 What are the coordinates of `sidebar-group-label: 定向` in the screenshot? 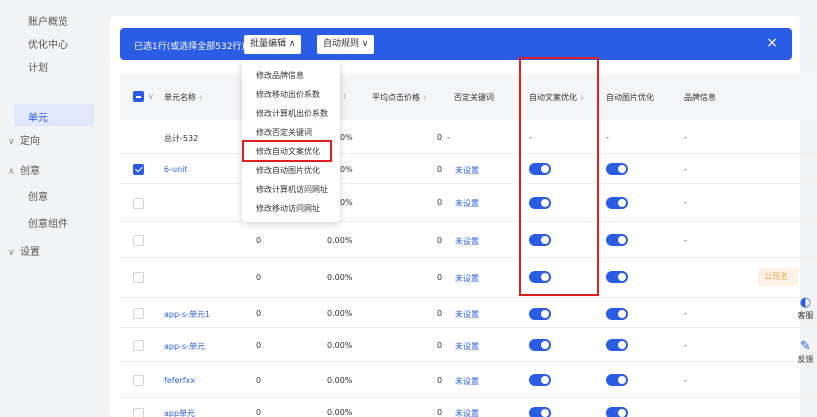 It's located at (30, 141).